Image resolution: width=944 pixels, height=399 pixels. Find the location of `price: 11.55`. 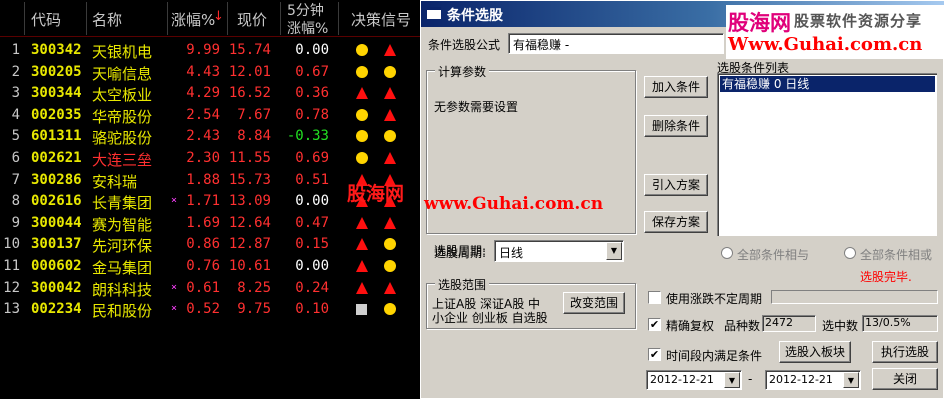

price: 11.55 is located at coordinates (249, 158).